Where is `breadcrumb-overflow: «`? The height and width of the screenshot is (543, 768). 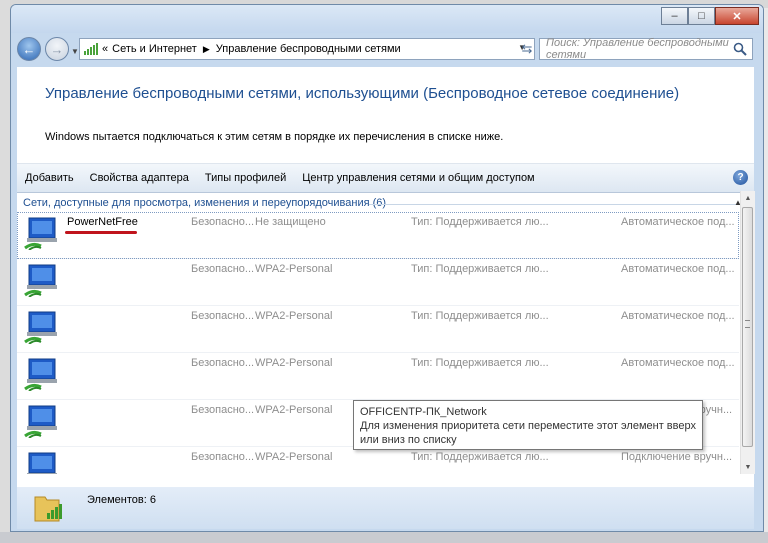 breadcrumb-overflow: « is located at coordinates (105, 49).